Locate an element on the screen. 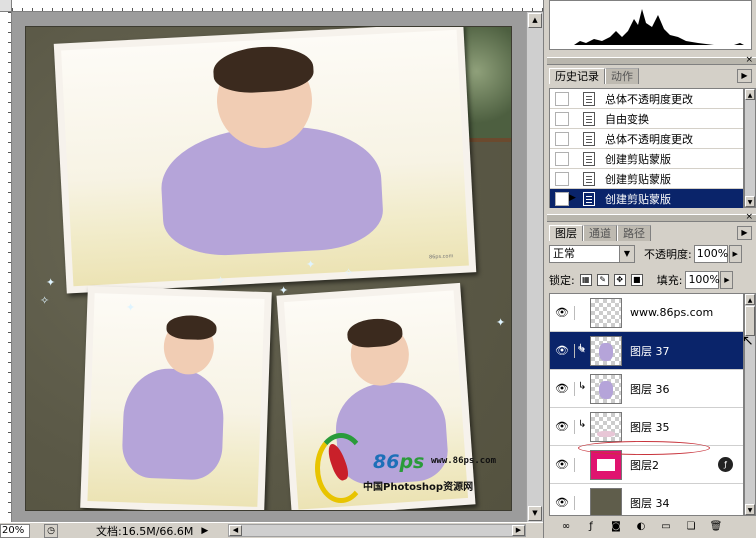 The width and height of the screenshot is (756, 538). layer-list: 👁 www.86ps.com 👁 ✎ ↳ 图层 37 👁 ↳ 图层 36 � is located at coordinates (646, 404).